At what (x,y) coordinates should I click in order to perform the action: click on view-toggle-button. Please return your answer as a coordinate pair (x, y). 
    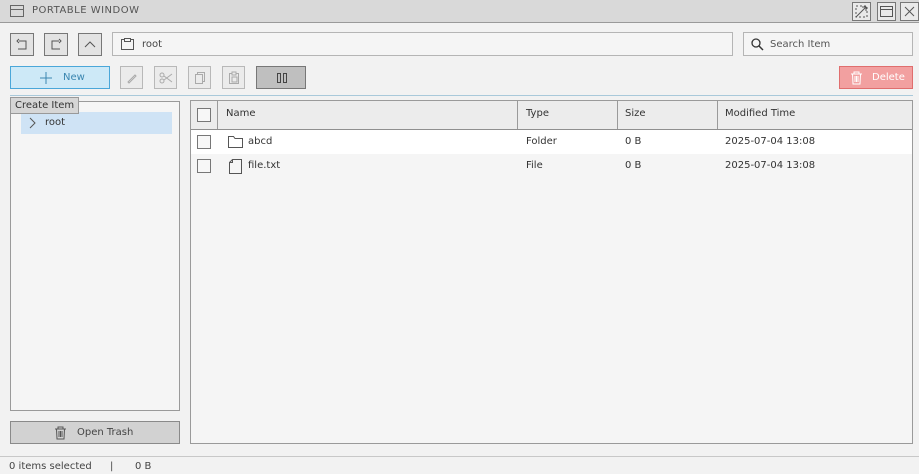
    Looking at the image, I should click on (281, 77).